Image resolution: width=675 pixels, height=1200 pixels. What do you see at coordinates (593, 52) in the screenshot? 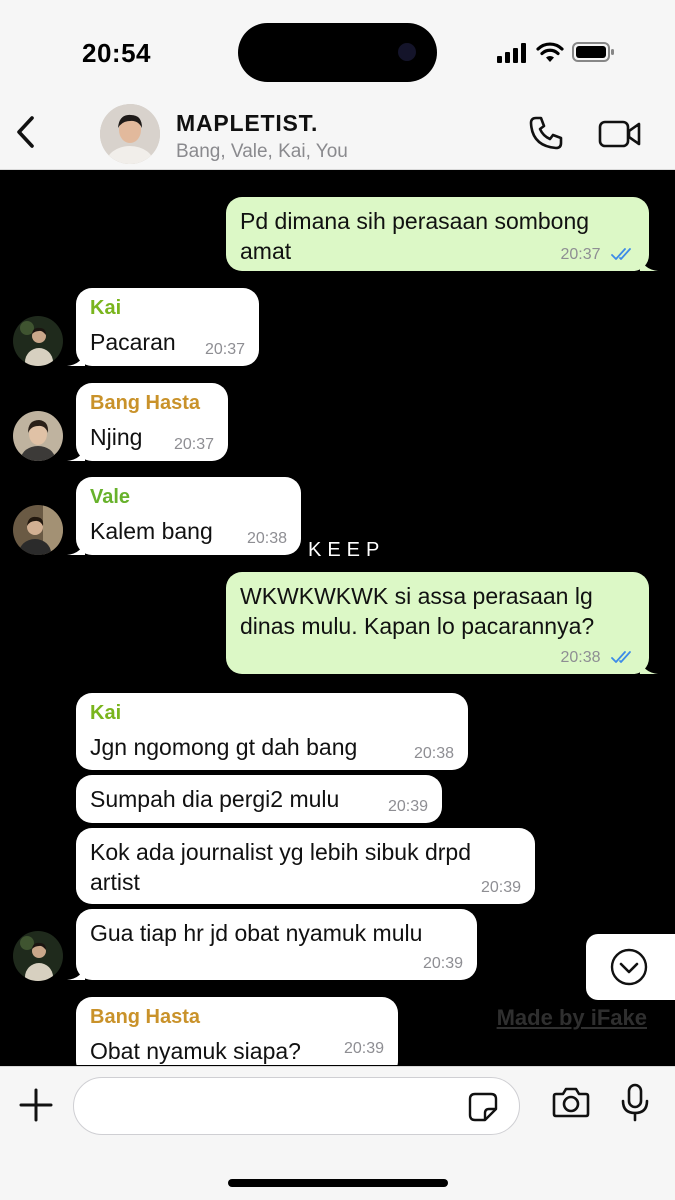
I see `battery-icon` at bounding box center [593, 52].